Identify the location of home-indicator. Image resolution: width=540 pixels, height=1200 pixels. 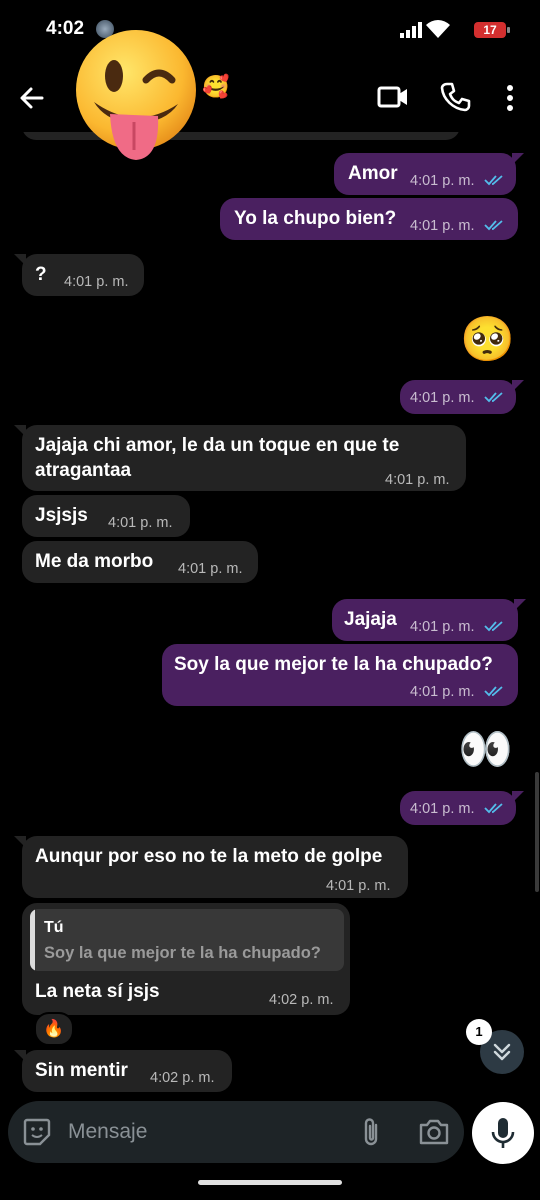
(270, 1182).